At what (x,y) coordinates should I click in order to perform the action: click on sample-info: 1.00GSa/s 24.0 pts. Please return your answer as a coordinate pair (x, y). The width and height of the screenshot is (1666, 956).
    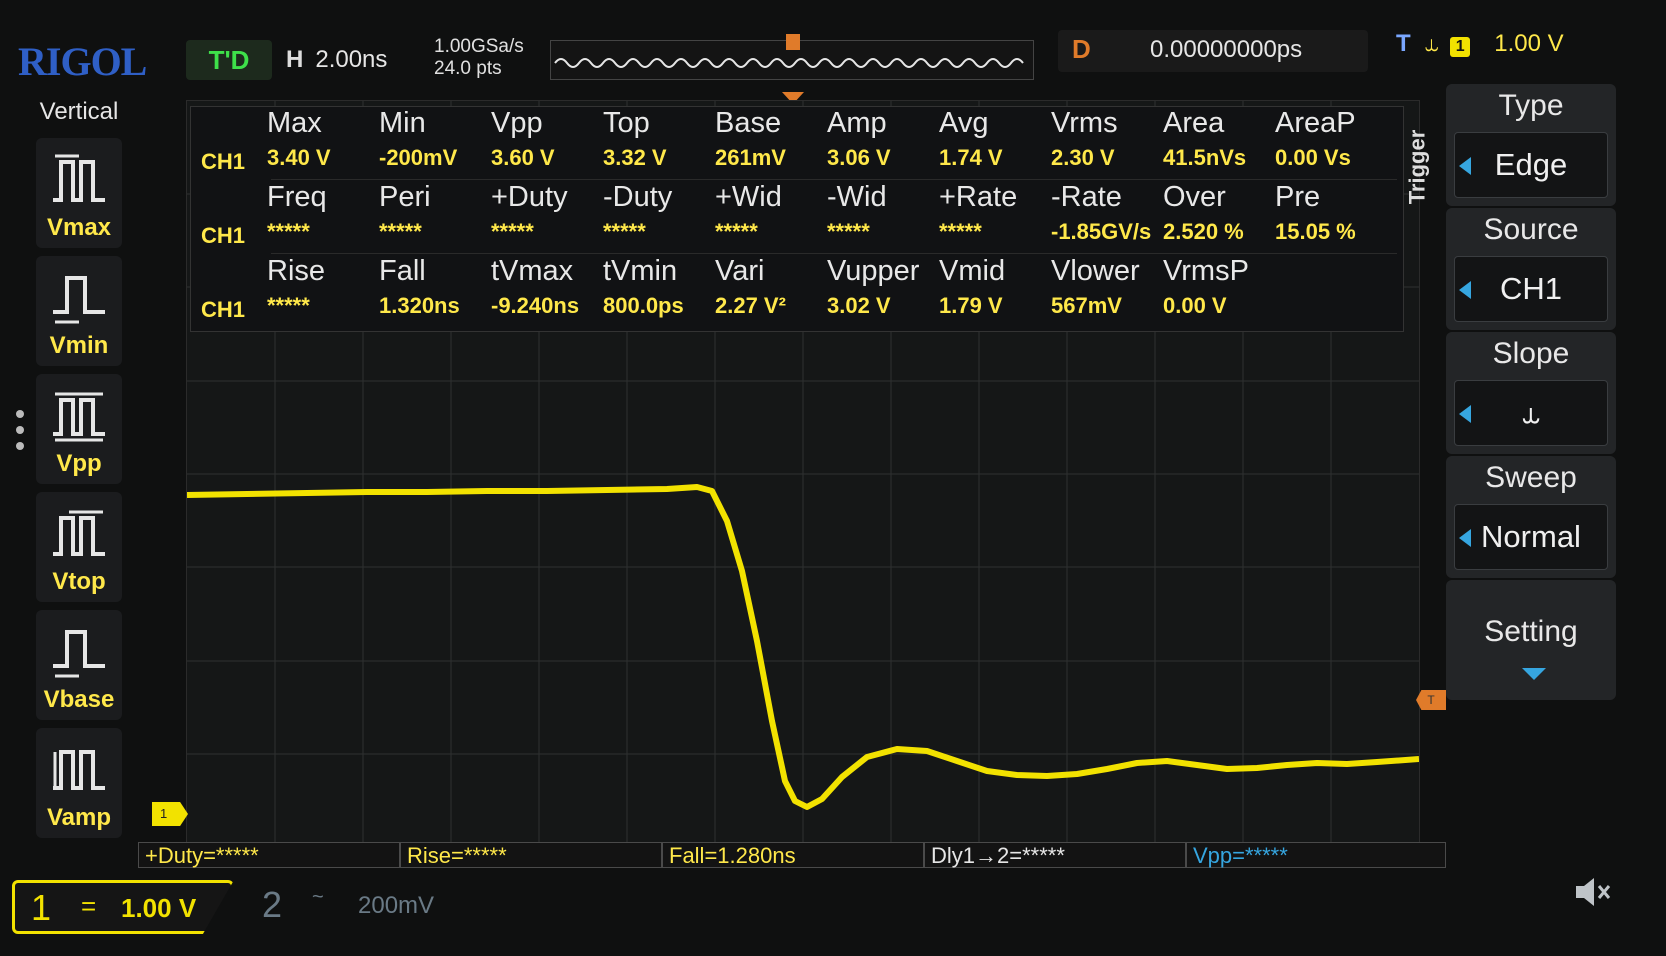
    Looking at the image, I should click on (479, 58).